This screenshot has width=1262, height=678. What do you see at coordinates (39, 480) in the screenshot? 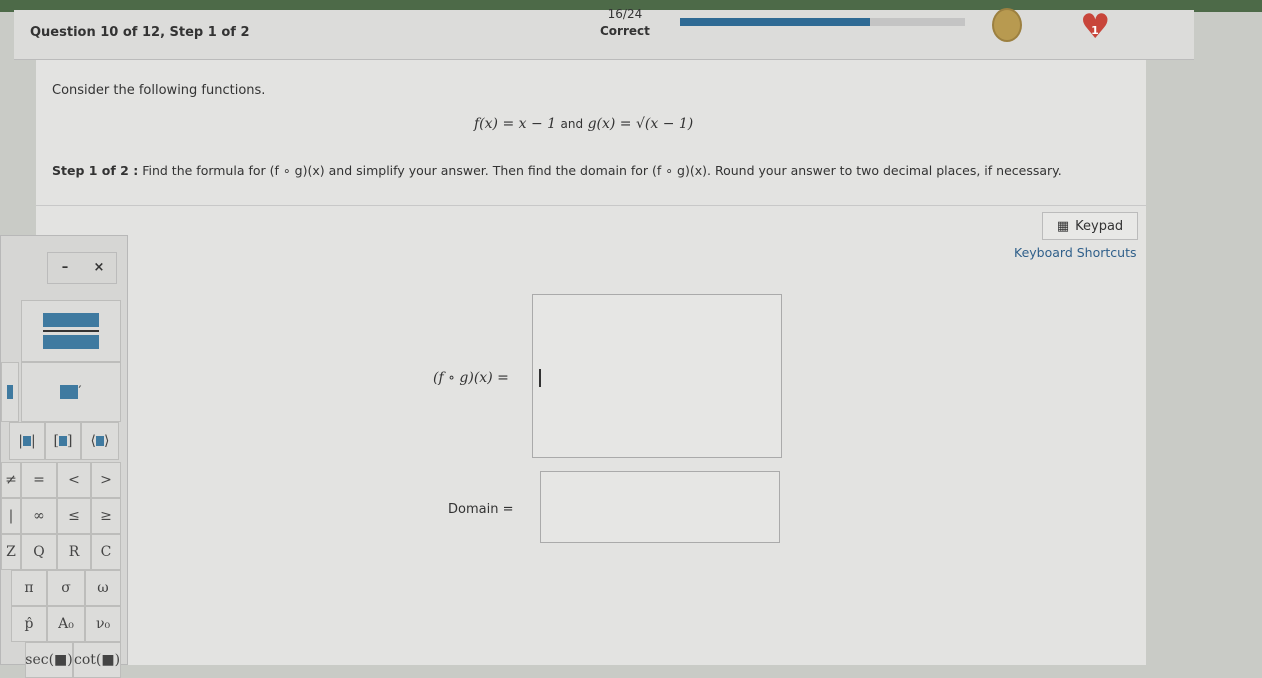
I see `keypad-key: =` at bounding box center [39, 480].